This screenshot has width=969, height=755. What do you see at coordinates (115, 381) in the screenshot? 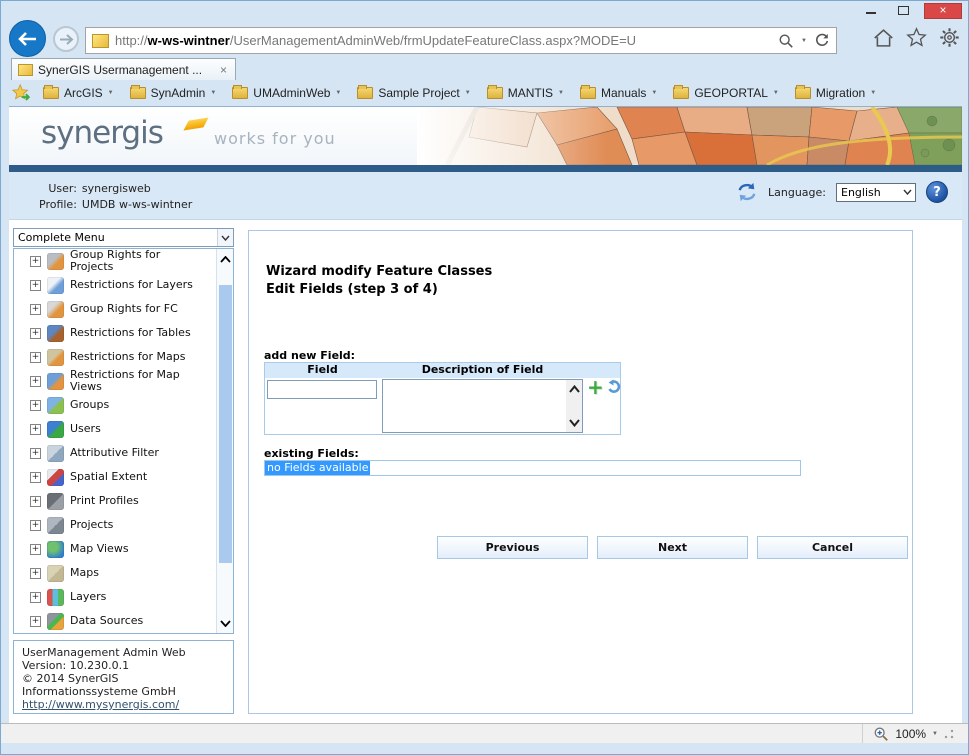
I see `sidebar-item-restrictions-for-map-views: + Restrictions for Map Views` at bounding box center [115, 381].